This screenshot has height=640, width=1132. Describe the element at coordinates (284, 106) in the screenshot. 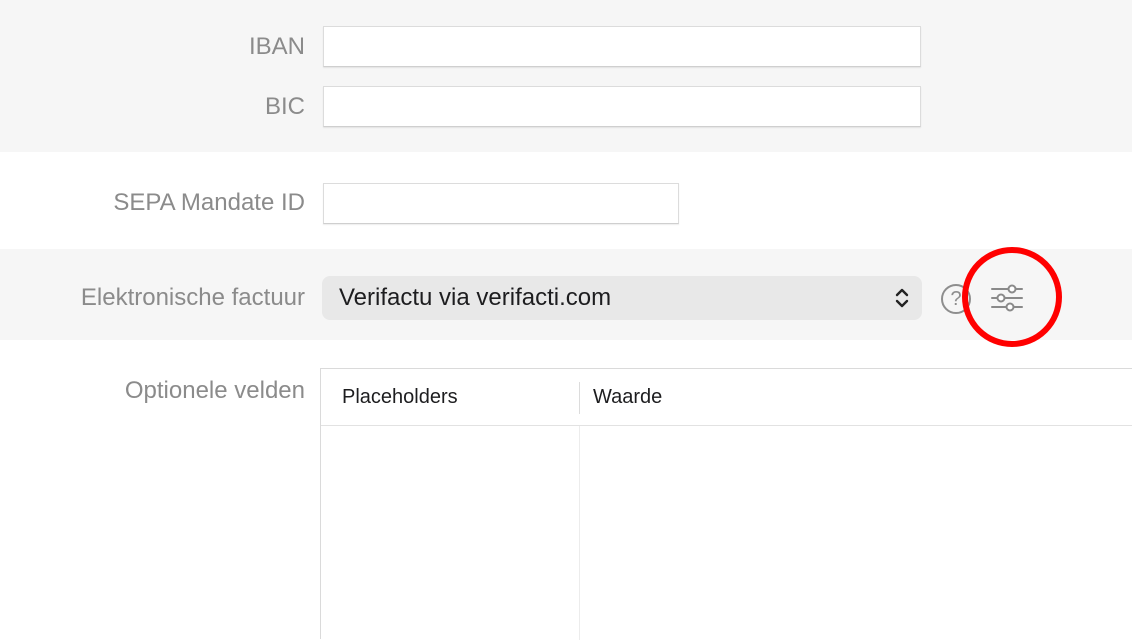

I see `bic-label: BIC` at that location.